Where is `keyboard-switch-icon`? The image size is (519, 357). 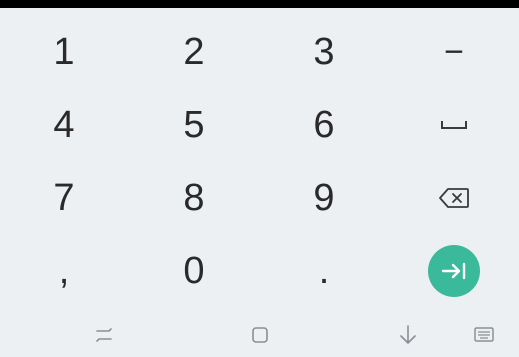 keyboard-switch-icon is located at coordinates (484, 337).